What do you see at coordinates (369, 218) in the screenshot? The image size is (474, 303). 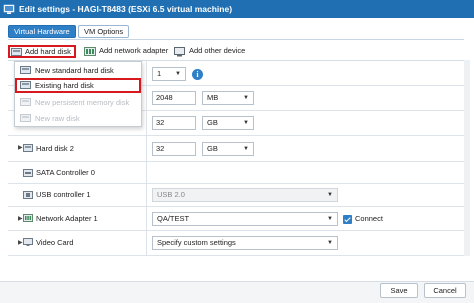 I see `connect-label: Connect` at bounding box center [369, 218].